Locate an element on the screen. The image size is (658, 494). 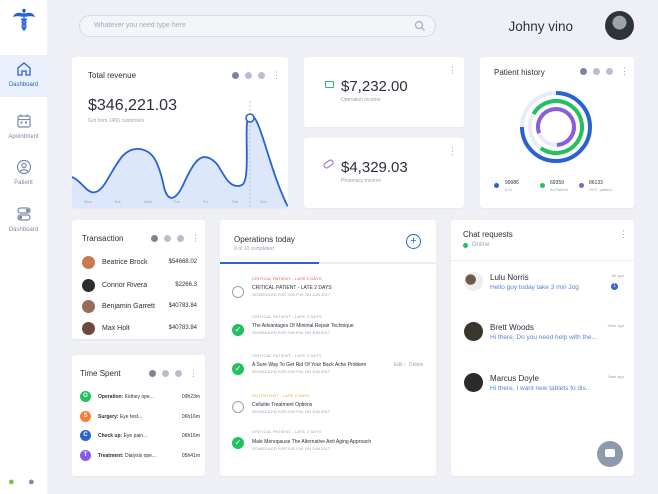
add-operation-button: + is located at coordinates (413, 241).